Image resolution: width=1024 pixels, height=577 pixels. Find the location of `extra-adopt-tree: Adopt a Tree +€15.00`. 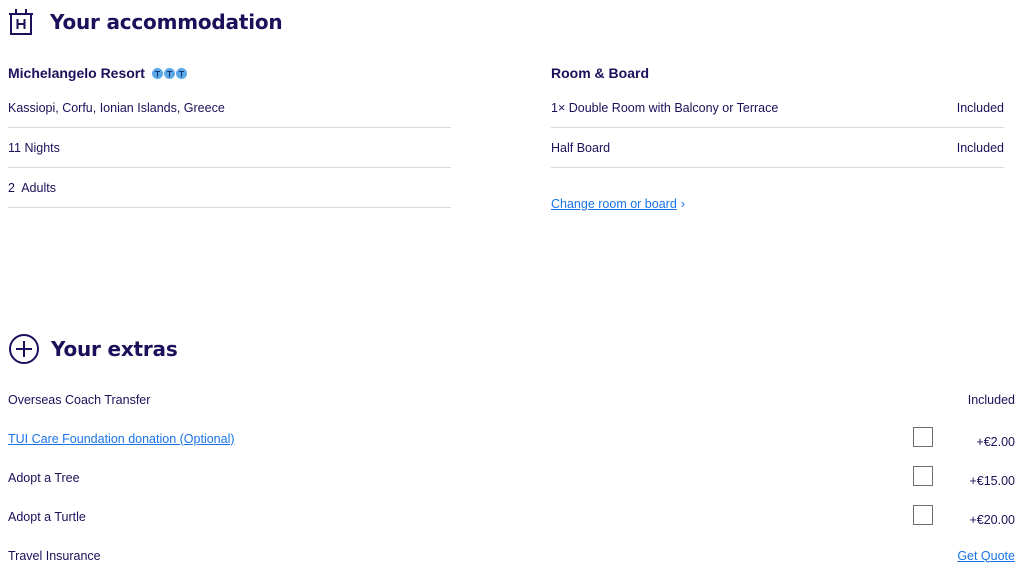

extra-adopt-tree: Adopt a Tree +€15.00 is located at coordinates (511, 477).